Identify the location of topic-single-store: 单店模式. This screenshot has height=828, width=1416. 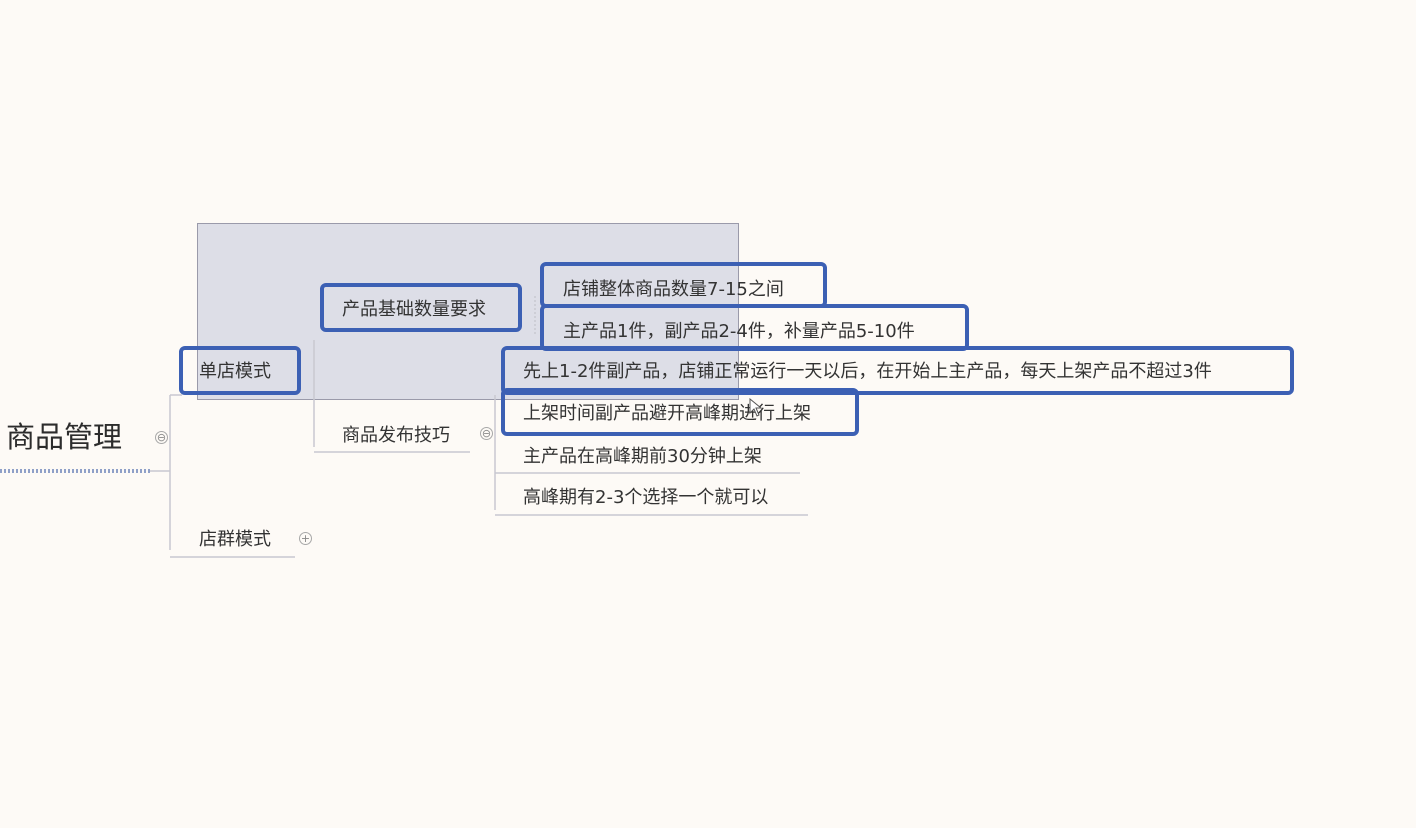
(235, 372).